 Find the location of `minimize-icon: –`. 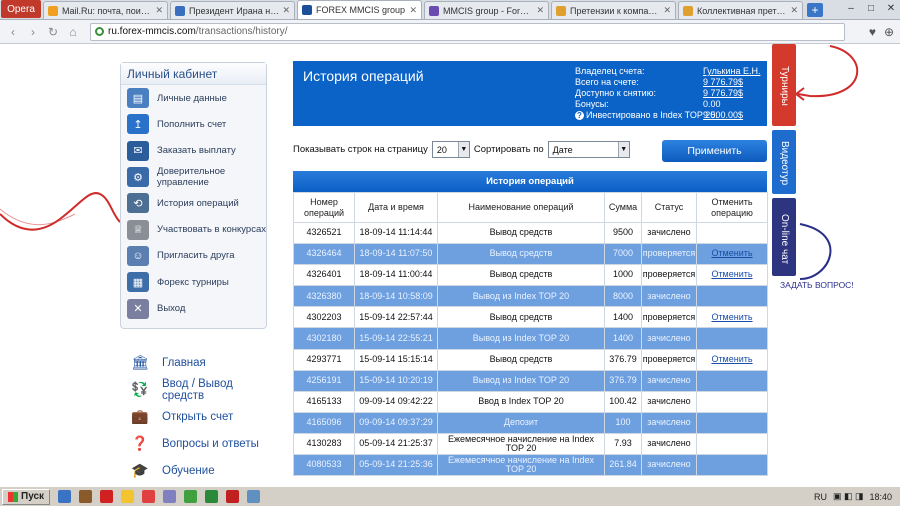

minimize-icon: – is located at coordinates (851, 9).